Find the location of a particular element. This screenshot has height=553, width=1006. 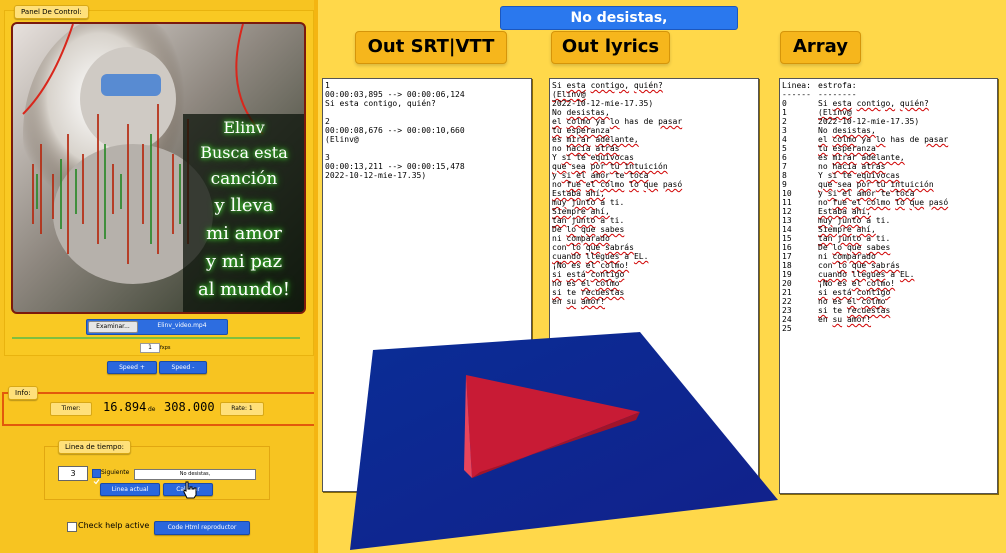

next-label: Siguiente is located at coordinates (115, 472).